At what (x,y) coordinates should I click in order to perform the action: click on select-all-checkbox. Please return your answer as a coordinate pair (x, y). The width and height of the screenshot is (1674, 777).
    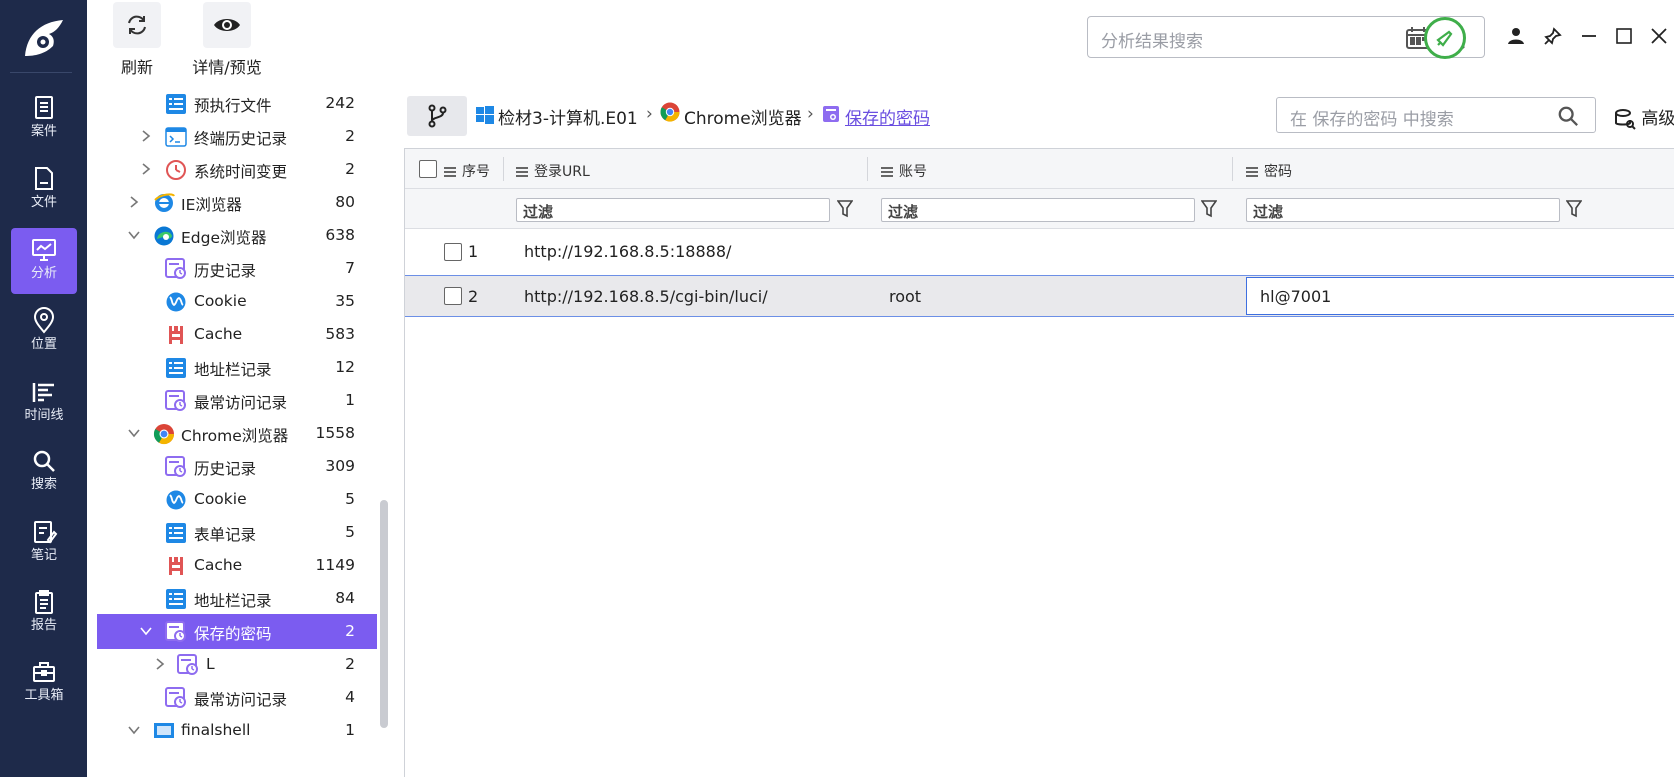
    Looking at the image, I should click on (428, 169).